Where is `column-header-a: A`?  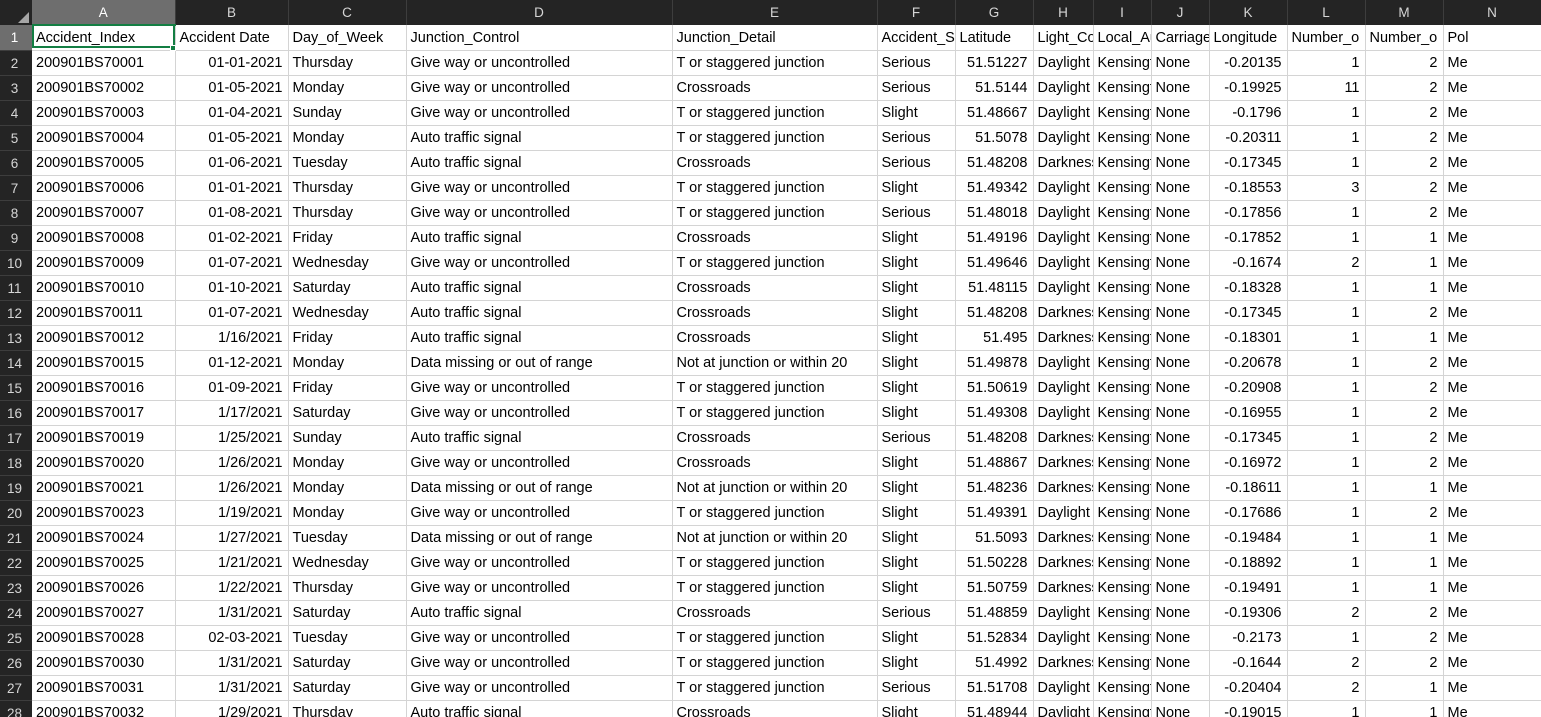 column-header-a: A is located at coordinates (104, 13).